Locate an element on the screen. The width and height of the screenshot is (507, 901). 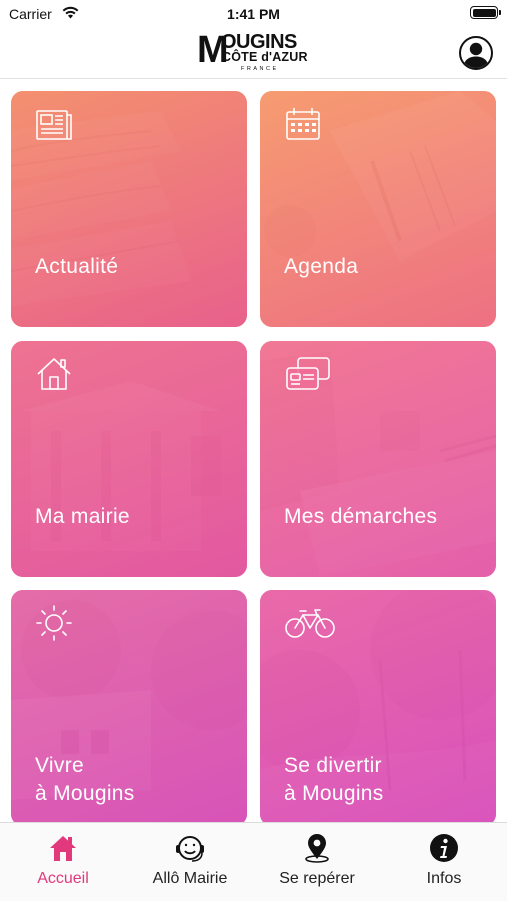
sun-icon is located at coordinates (54, 623).